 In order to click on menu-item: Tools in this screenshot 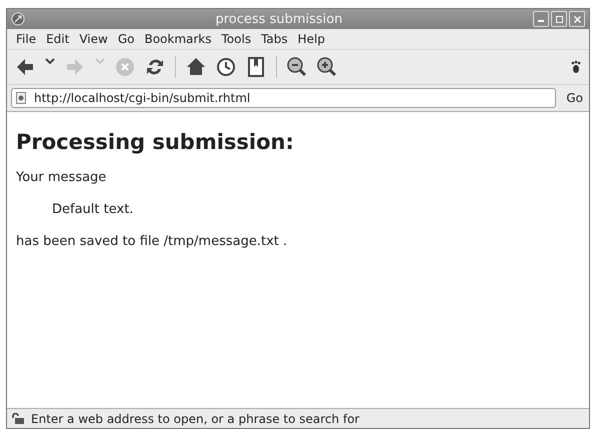, I will do `click(236, 39)`.